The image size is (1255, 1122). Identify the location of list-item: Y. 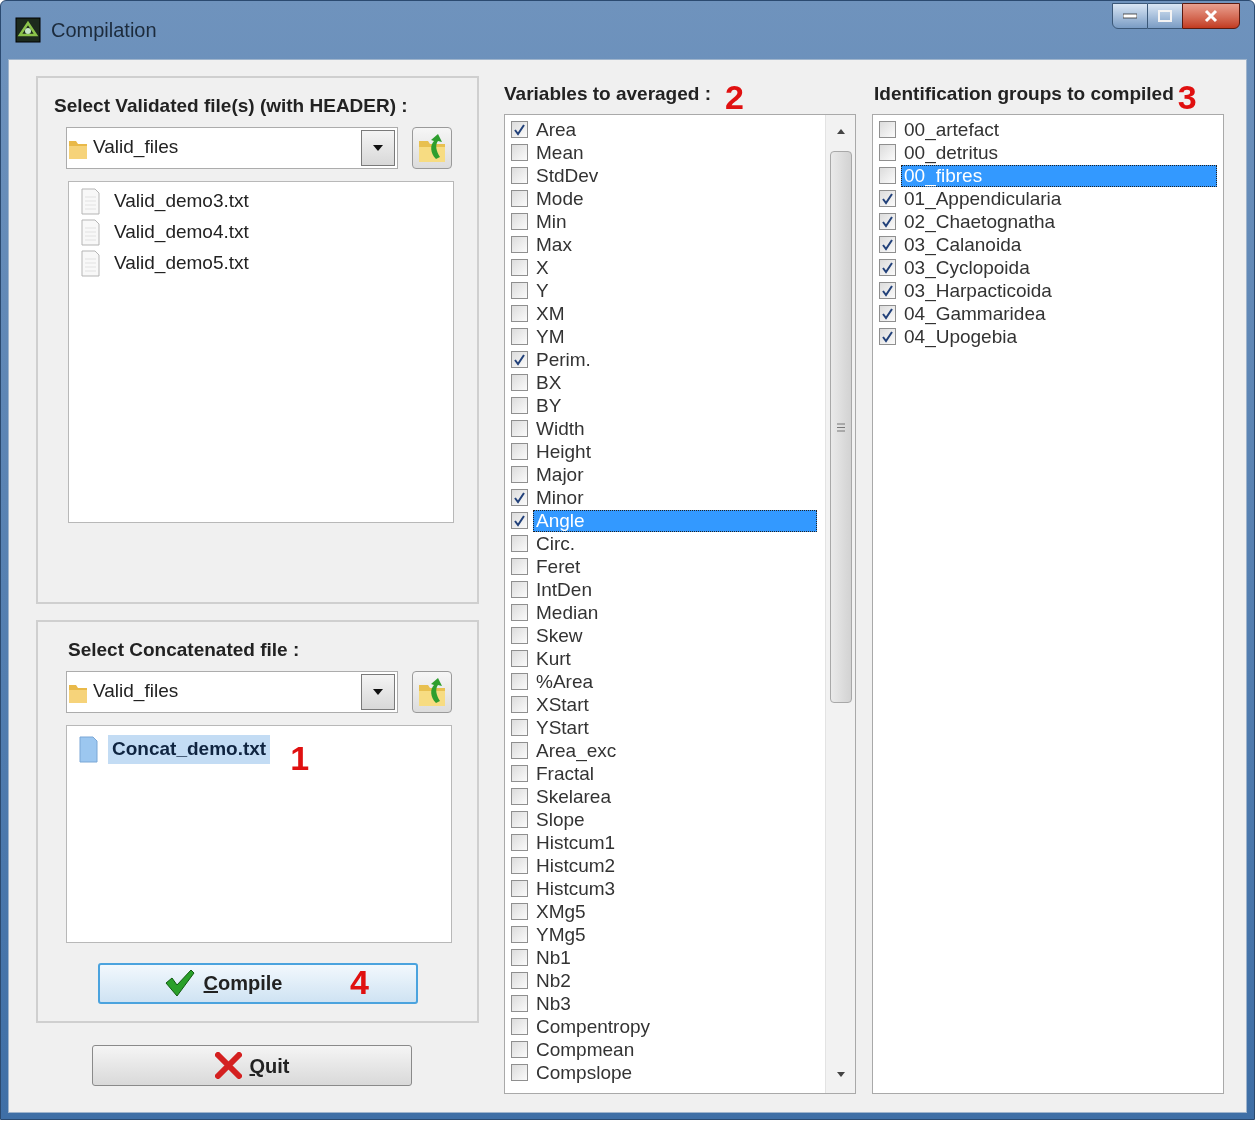
(541, 290).